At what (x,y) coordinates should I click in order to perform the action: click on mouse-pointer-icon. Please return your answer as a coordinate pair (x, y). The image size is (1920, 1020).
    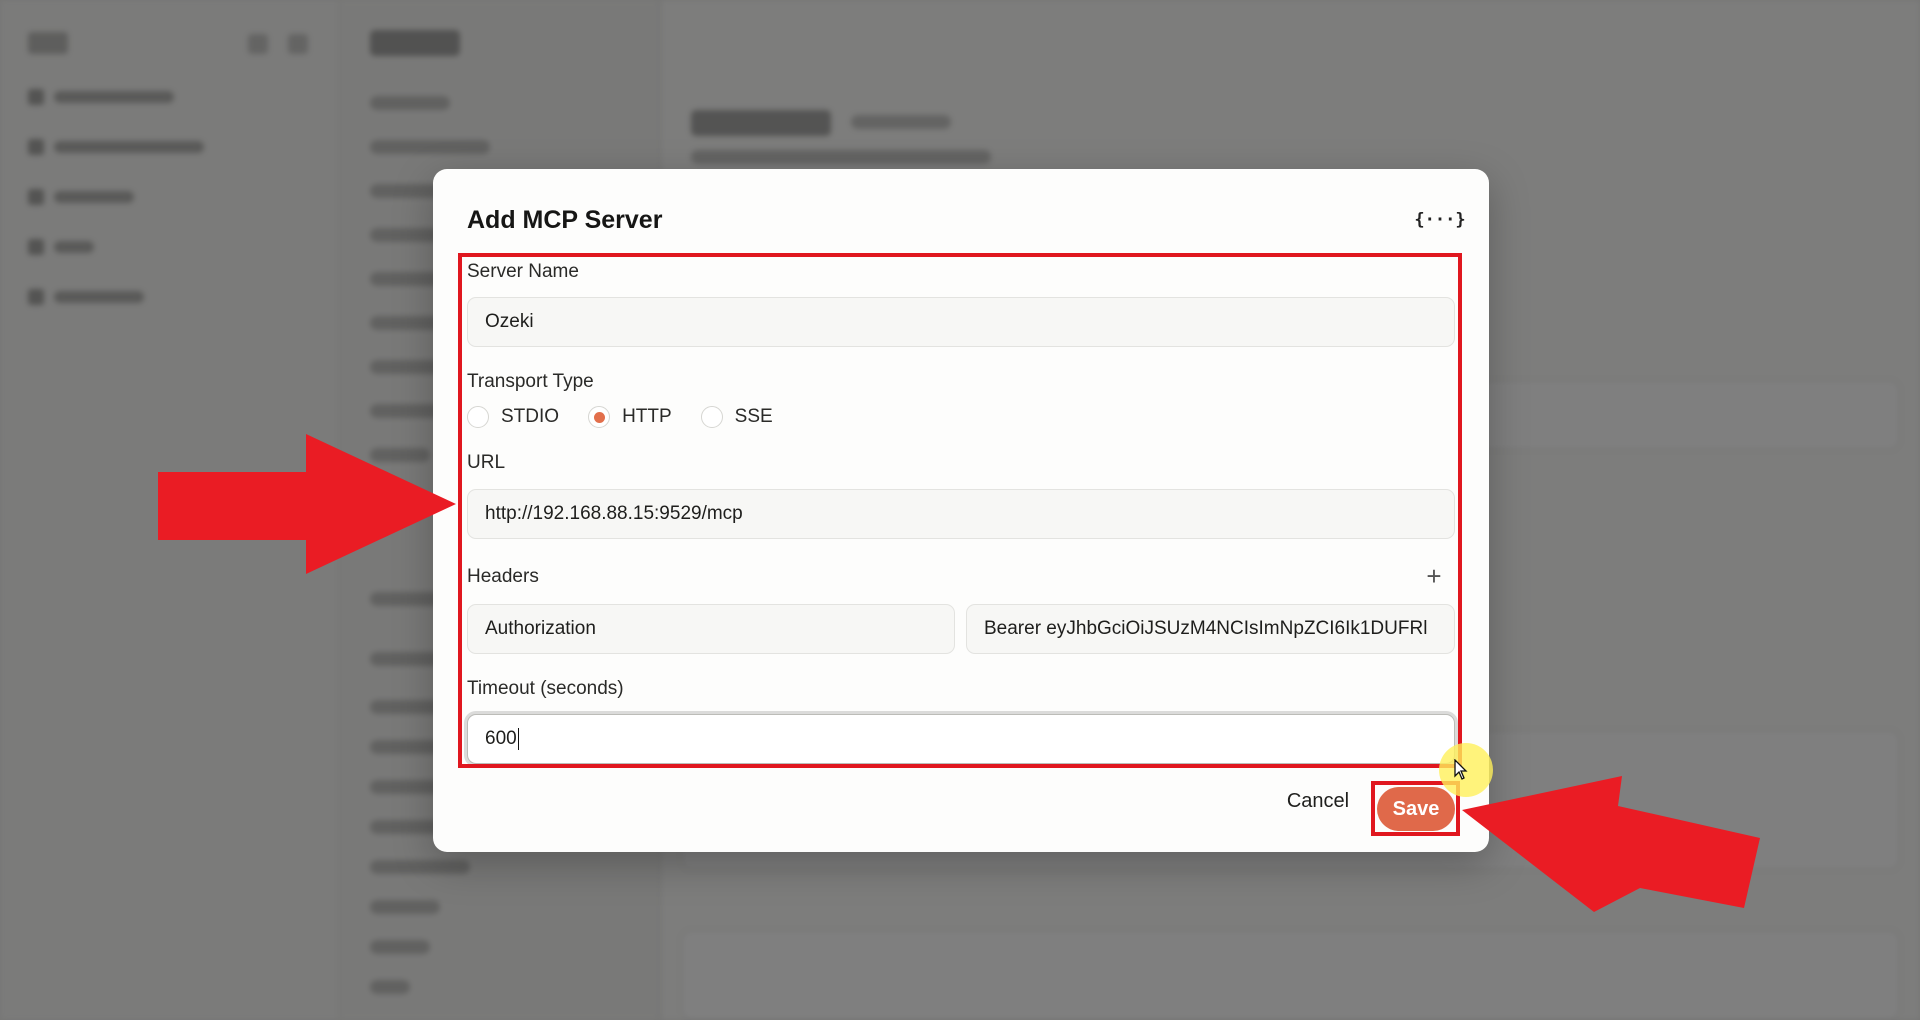
    Looking at the image, I should click on (1461, 769).